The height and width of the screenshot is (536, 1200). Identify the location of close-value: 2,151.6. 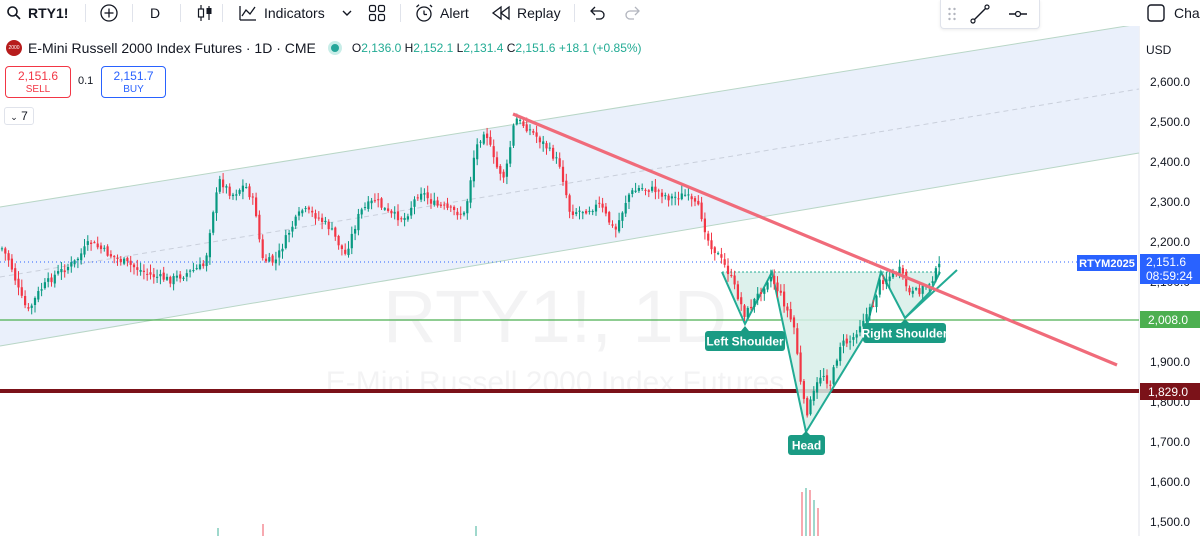
(535, 48).